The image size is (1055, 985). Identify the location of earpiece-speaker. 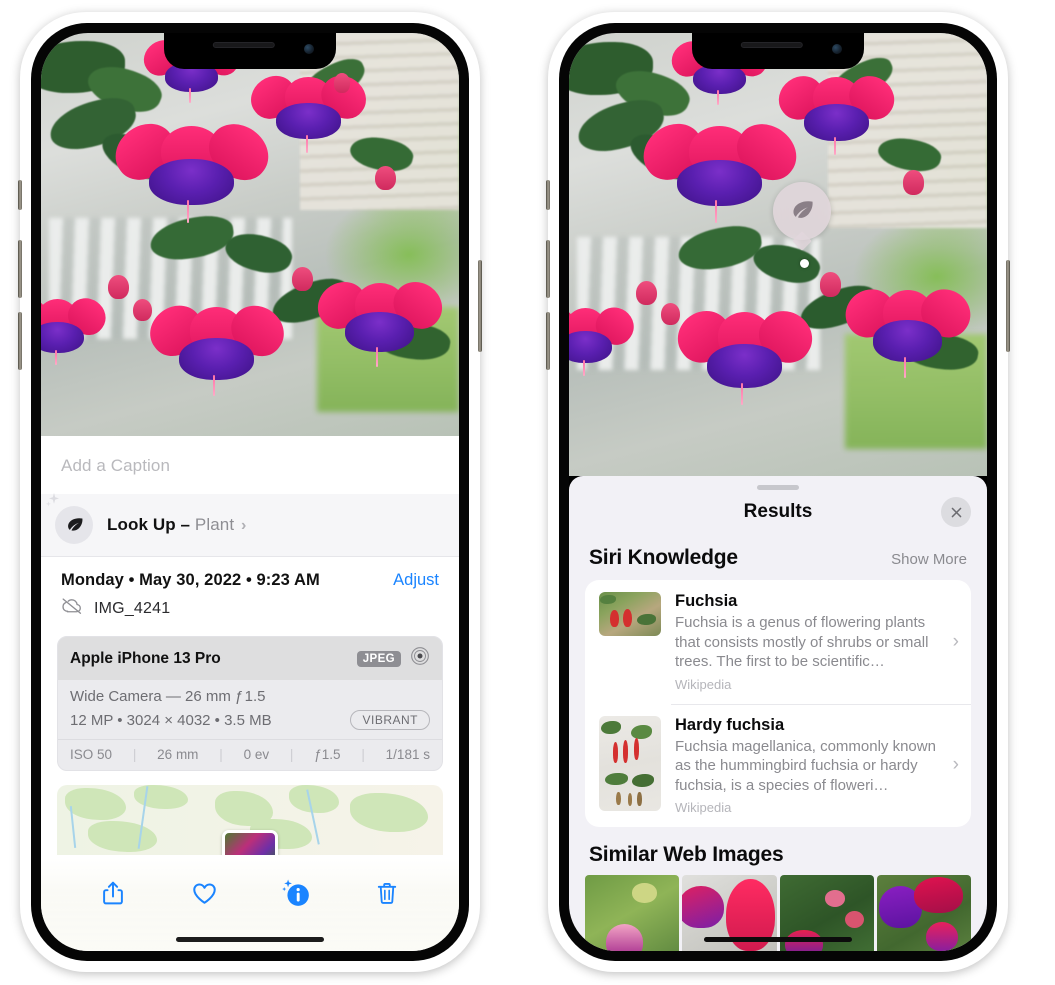
(771, 45).